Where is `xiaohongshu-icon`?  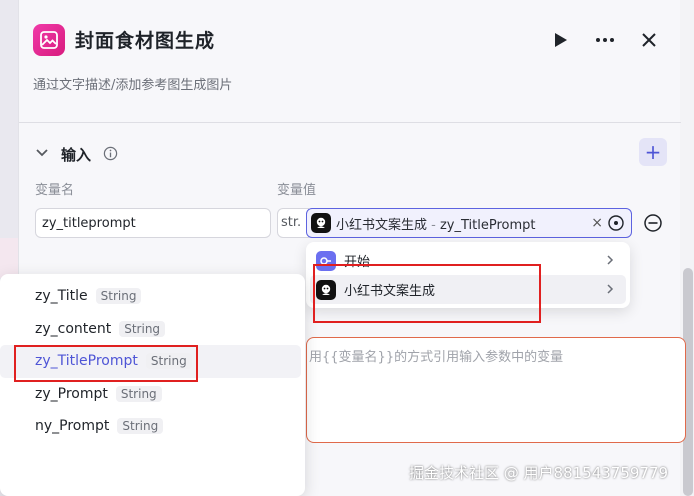 xiaohongshu-icon is located at coordinates (321, 223).